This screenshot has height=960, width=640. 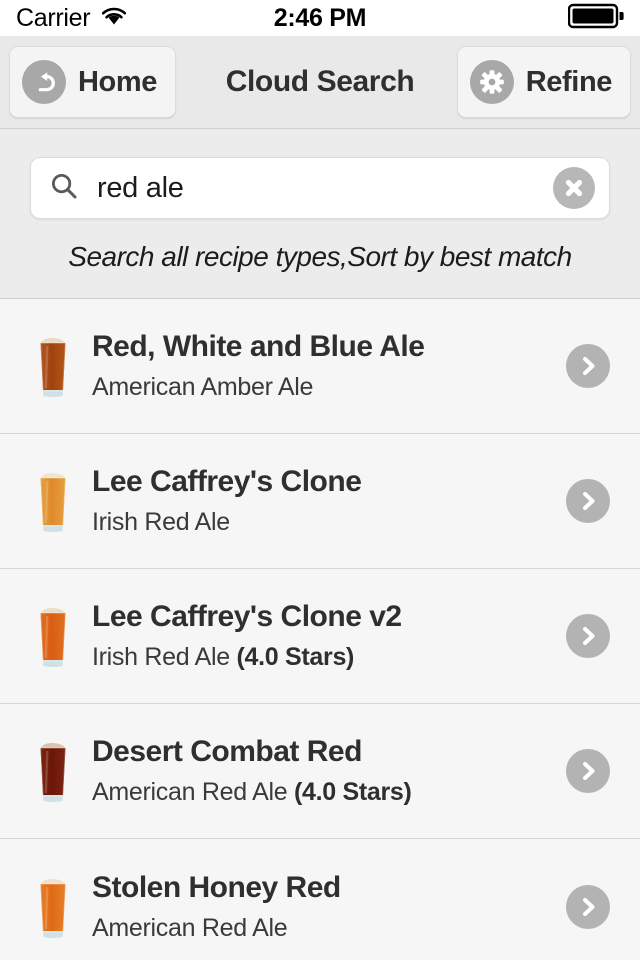 I want to click on result-title: Lee Caffrey's Clone, so click(x=227, y=481).